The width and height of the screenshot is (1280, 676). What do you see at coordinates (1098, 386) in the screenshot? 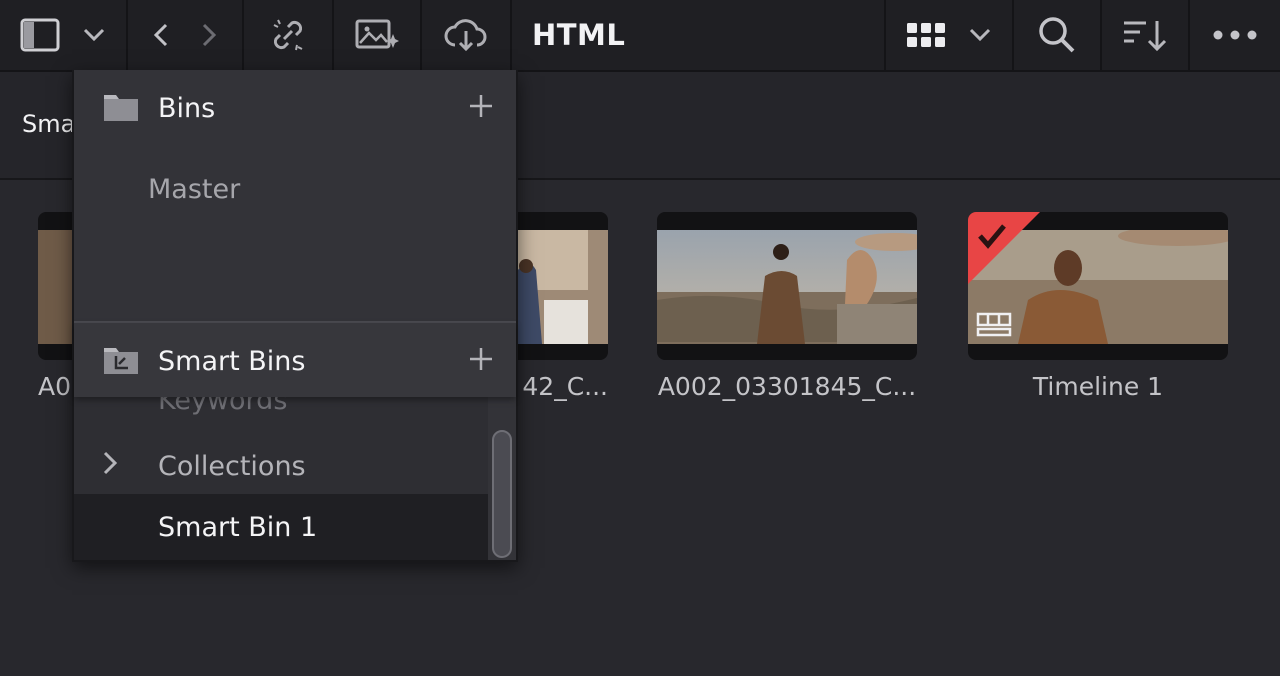
I see `timeline-label: Timeline 1` at bounding box center [1098, 386].